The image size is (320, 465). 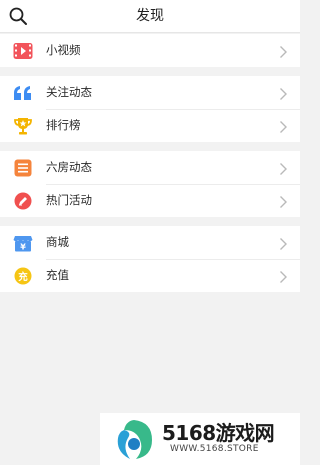 What do you see at coordinates (69, 167) in the screenshot?
I see `menu-item-label: 六房动态` at bounding box center [69, 167].